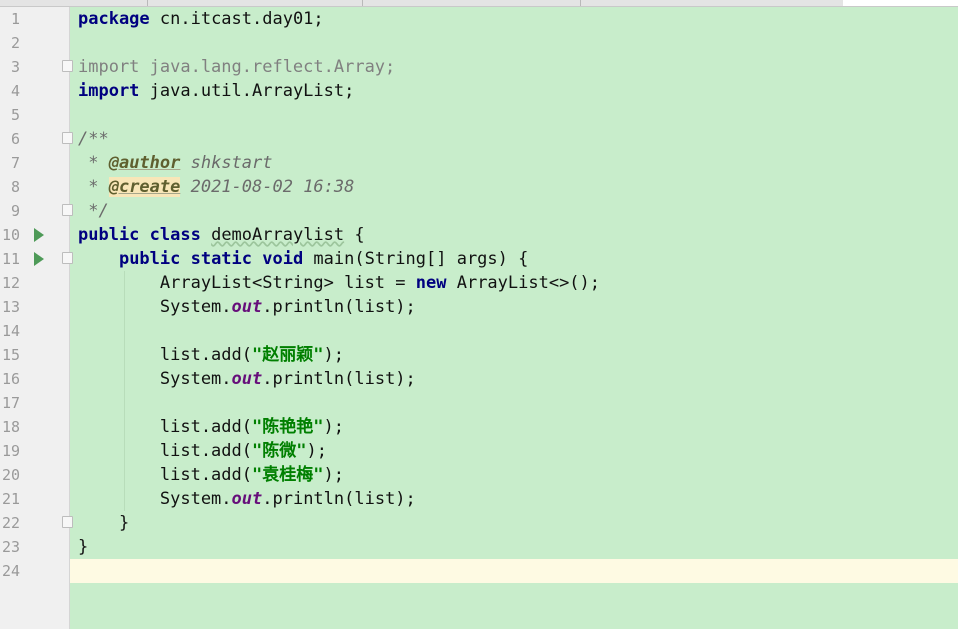 Image resolution: width=958 pixels, height=629 pixels. What do you see at coordinates (202, 451) in the screenshot?
I see `code-text: list.add("陈微");` at bounding box center [202, 451].